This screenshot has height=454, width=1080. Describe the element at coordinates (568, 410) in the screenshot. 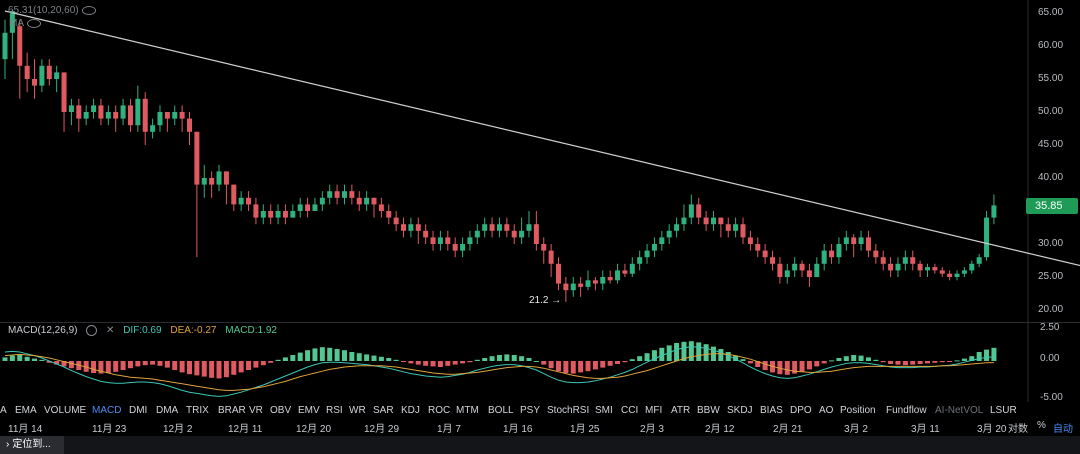

I see `indicator-tab-stochrsi: StochRSI` at that location.